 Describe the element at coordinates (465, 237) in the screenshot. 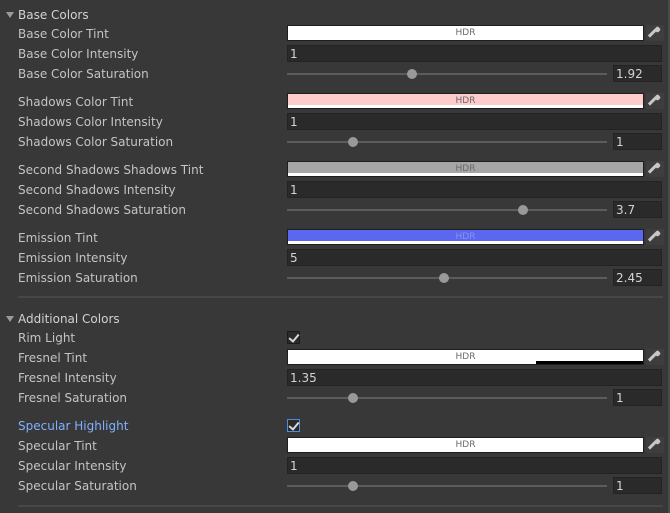

I see `color-field-emission-tint: HDR` at that location.